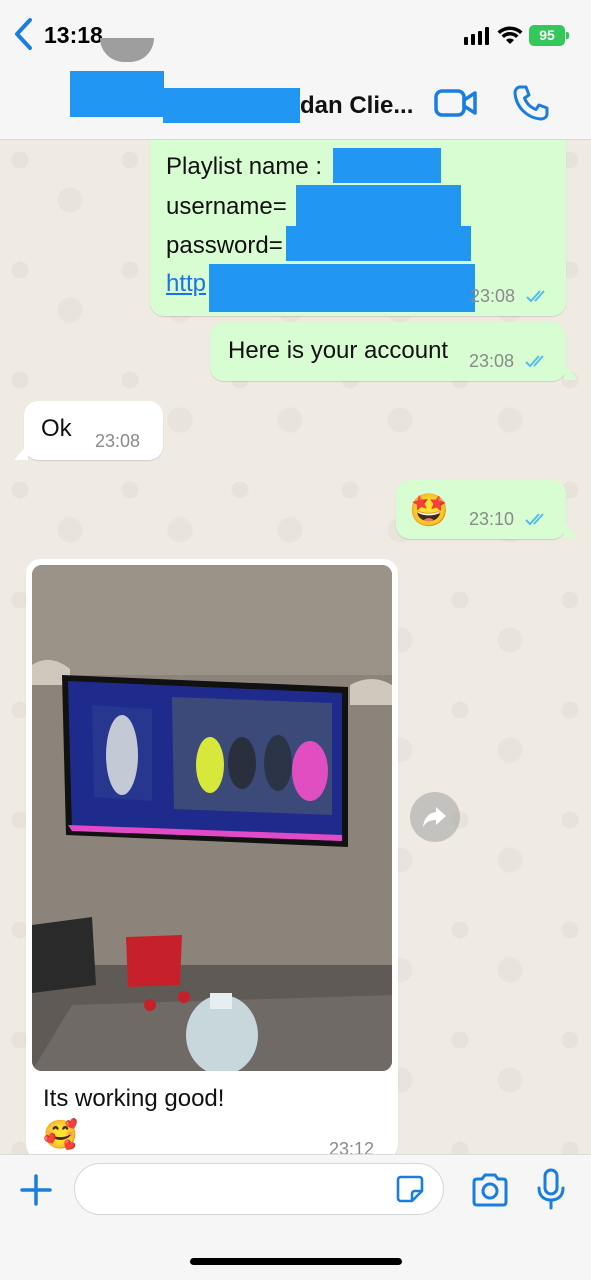  Describe the element at coordinates (490, 1190) in the screenshot. I see `camera-icon` at that location.